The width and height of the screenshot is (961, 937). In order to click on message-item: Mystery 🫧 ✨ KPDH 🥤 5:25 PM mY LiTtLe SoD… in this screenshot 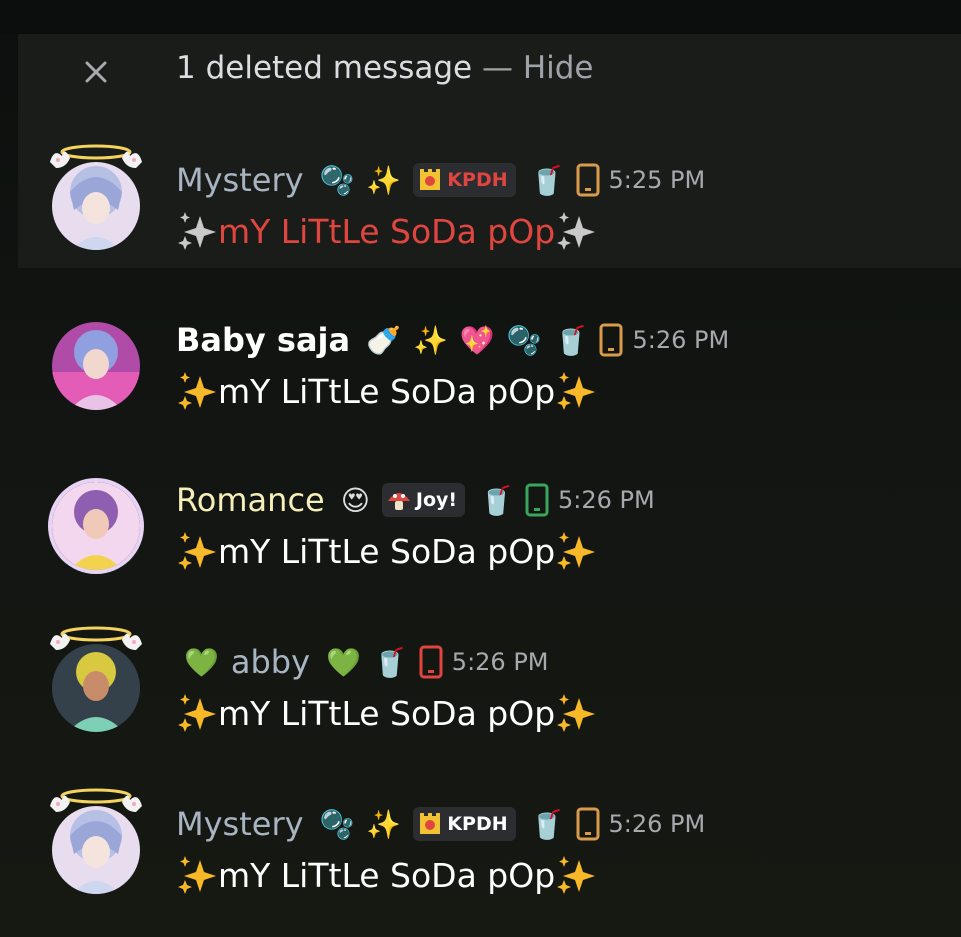, I will do `click(480, 211)`.